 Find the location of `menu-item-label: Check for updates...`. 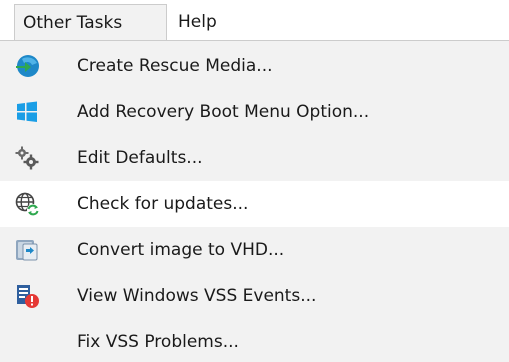

menu-item-label: Check for updates... is located at coordinates (163, 204).